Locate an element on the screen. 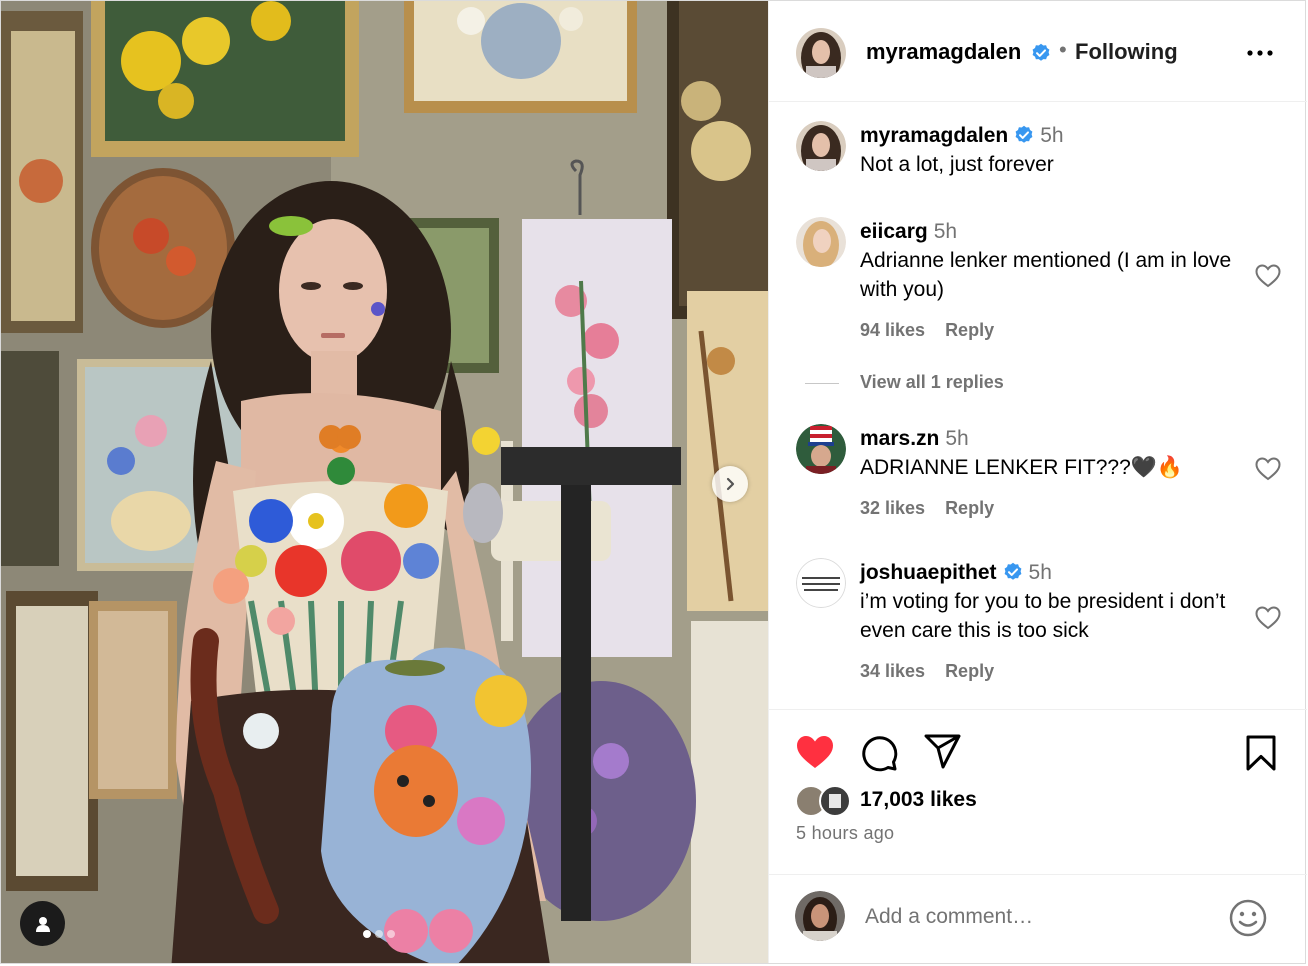 The width and height of the screenshot is (1308, 966). add-comment-bar is located at coordinates (1038, 918).